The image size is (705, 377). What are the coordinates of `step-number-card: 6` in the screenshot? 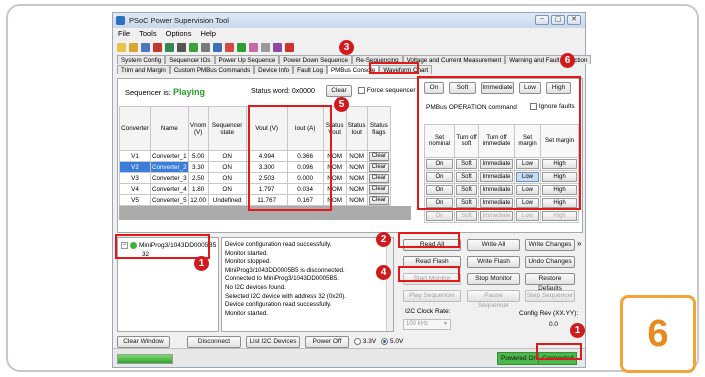 It's located at (658, 334).